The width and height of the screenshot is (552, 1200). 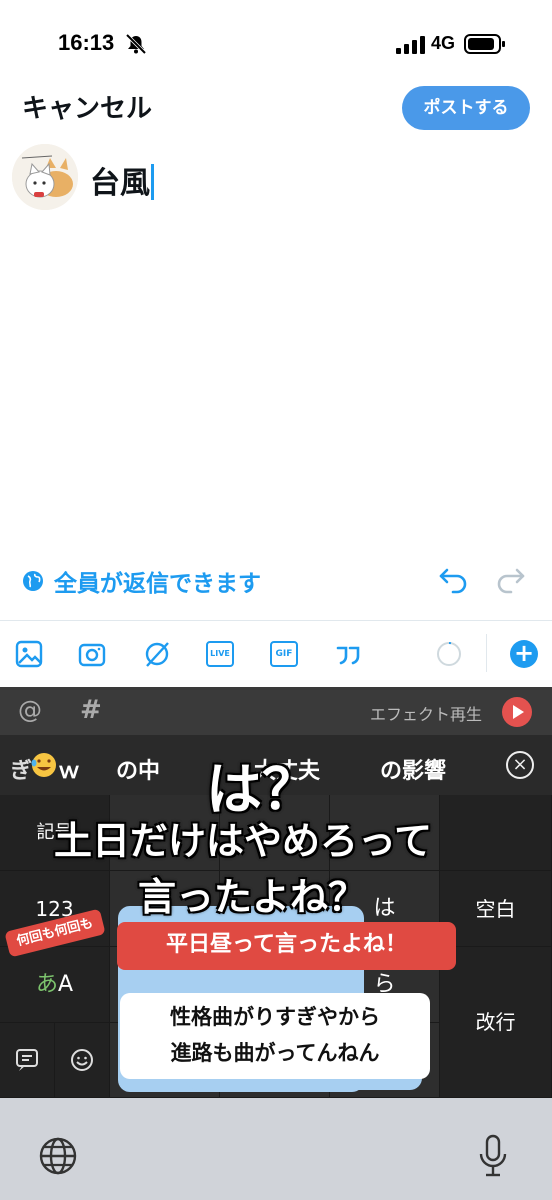 What do you see at coordinates (87, 106) in the screenshot?
I see `cancel-button: キャンセル` at bounding box center [87, 106].